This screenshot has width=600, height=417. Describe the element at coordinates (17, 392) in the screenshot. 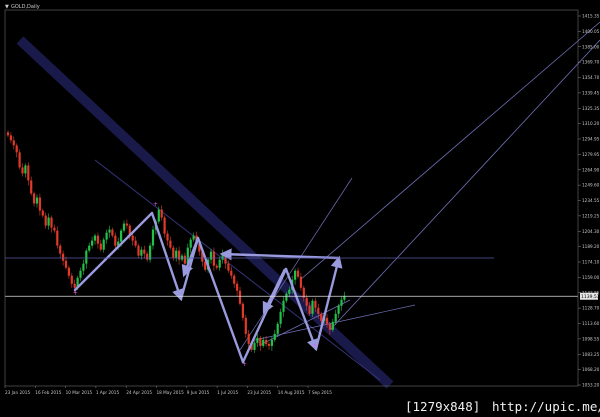

I see `time-tick-label: 23 Jan 2015` at that location.